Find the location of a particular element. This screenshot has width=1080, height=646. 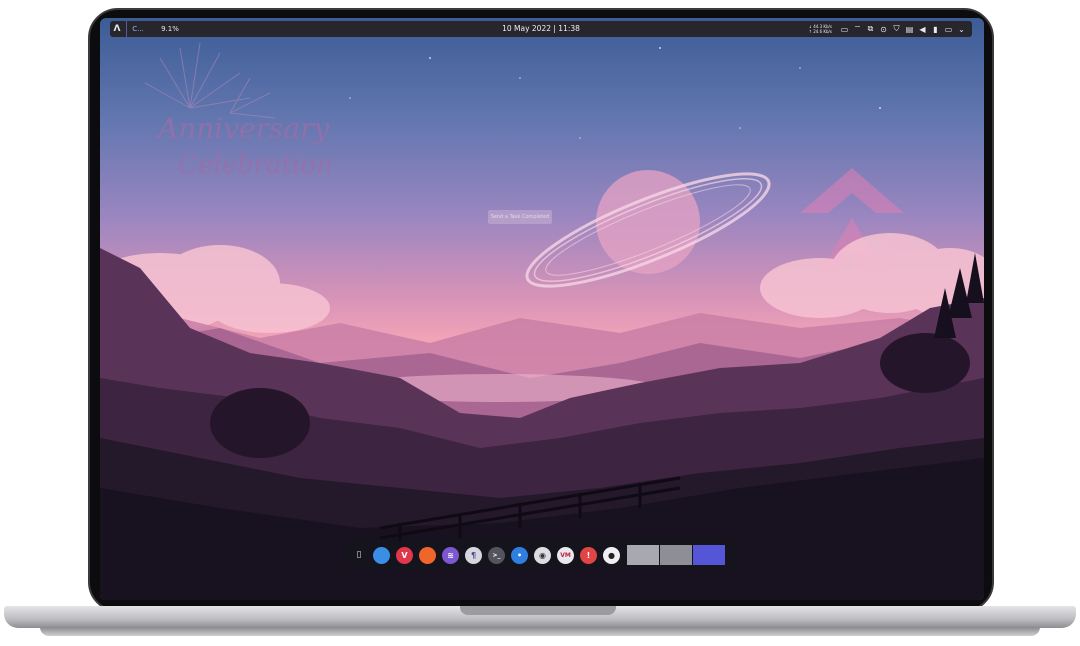

battery-icon: ▮ is located at coordinates (936, 29).